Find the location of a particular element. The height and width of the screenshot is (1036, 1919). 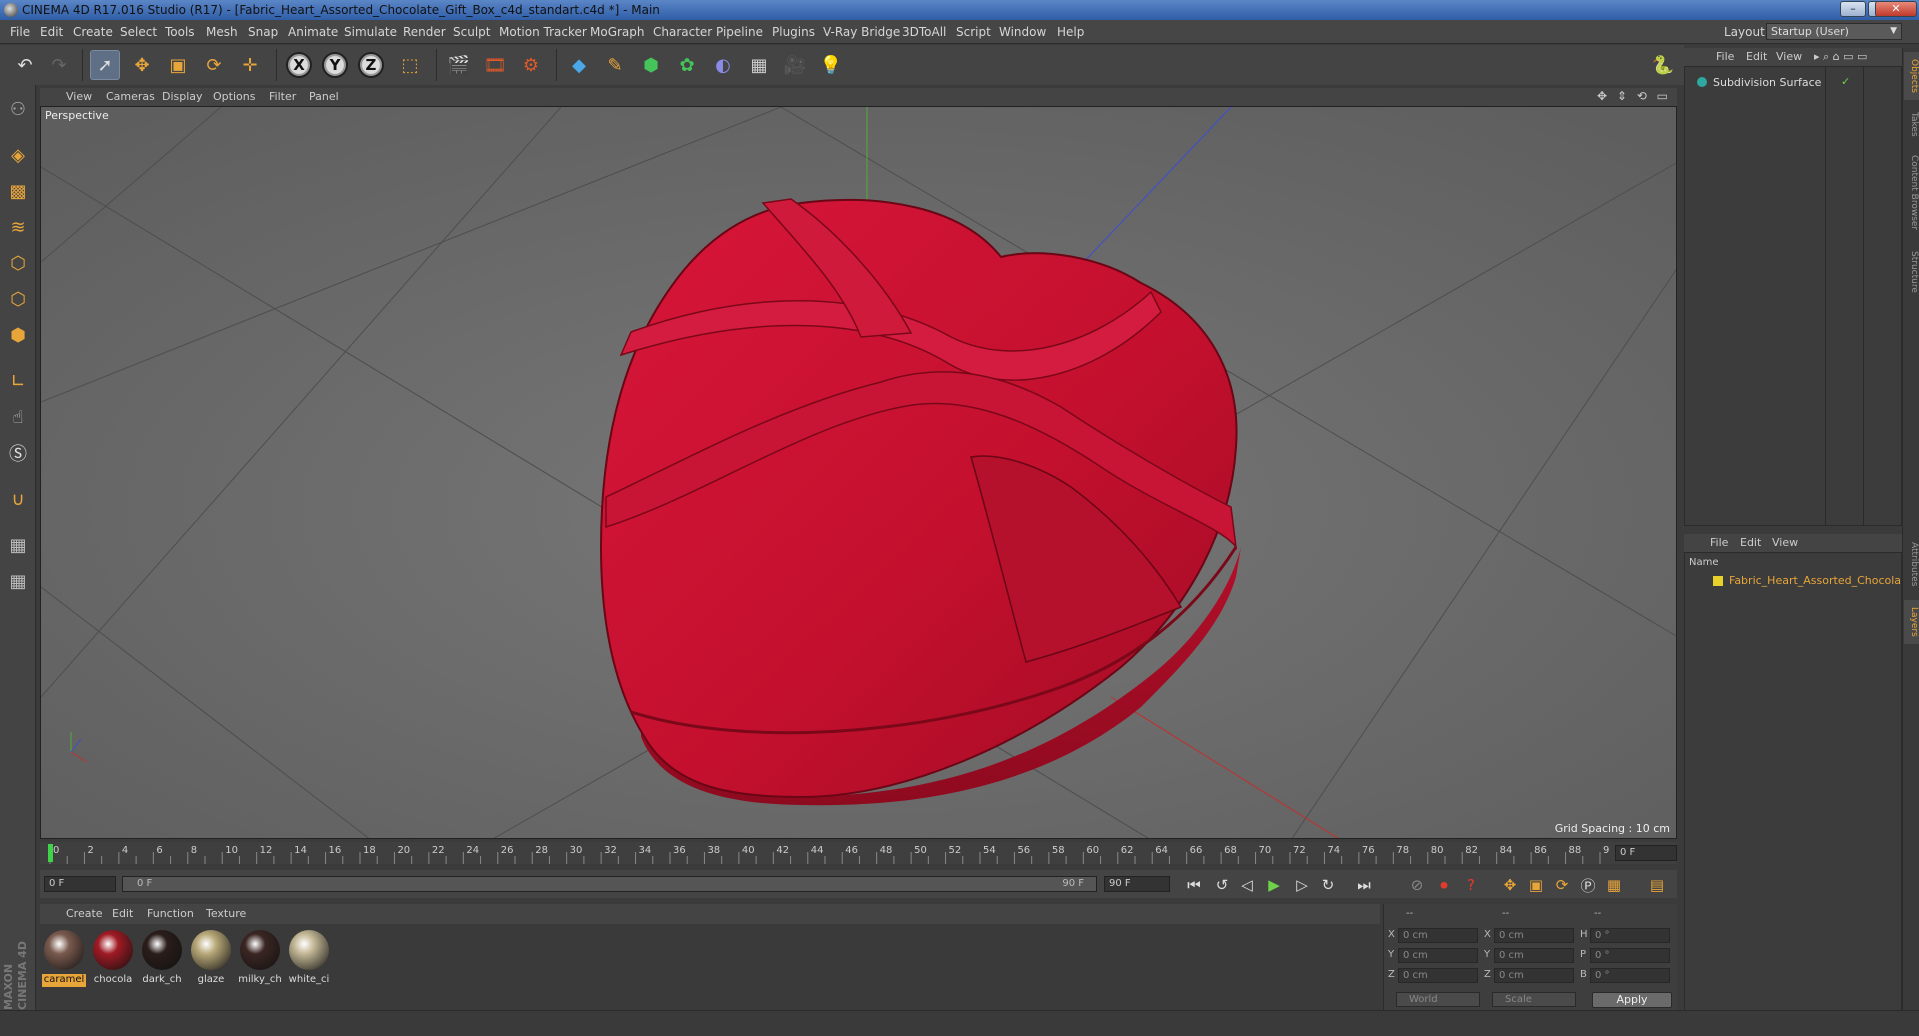

viewport-menu-view: View is located at coordinates (79, 96).